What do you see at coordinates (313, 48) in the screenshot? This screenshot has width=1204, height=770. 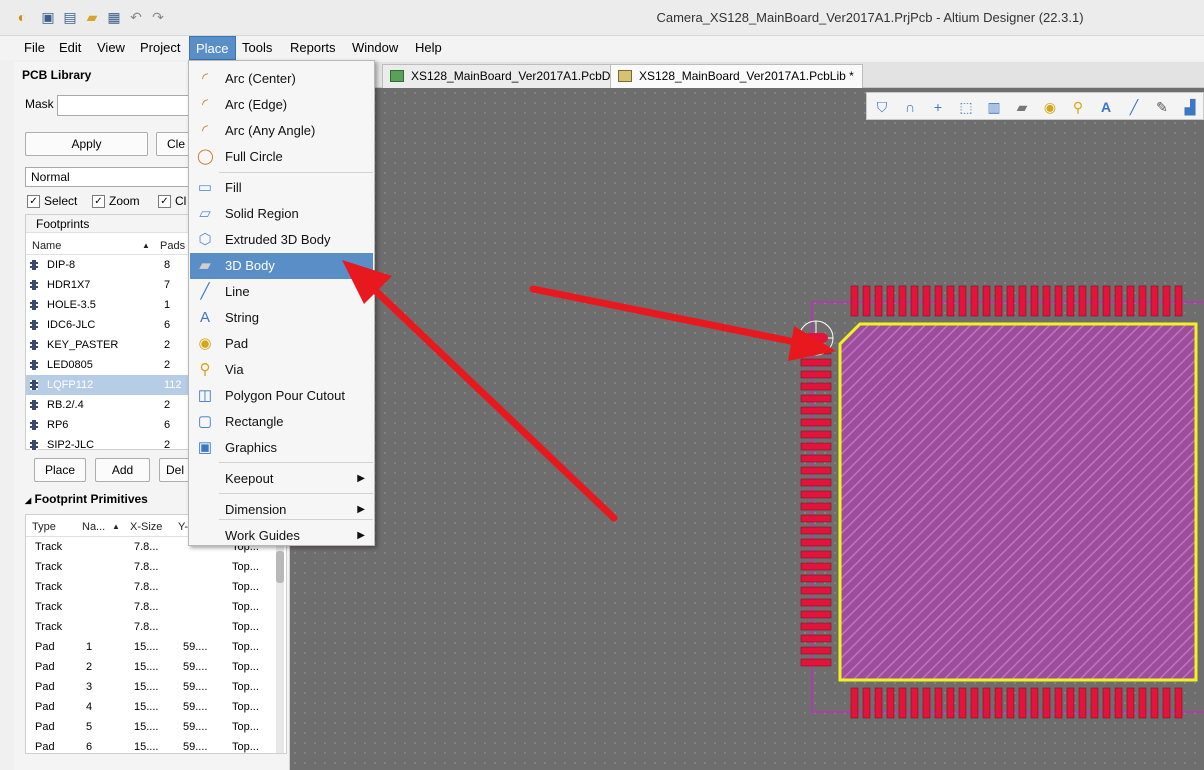 I see `menu-reports: Reports` at bounding box center [313, 48].